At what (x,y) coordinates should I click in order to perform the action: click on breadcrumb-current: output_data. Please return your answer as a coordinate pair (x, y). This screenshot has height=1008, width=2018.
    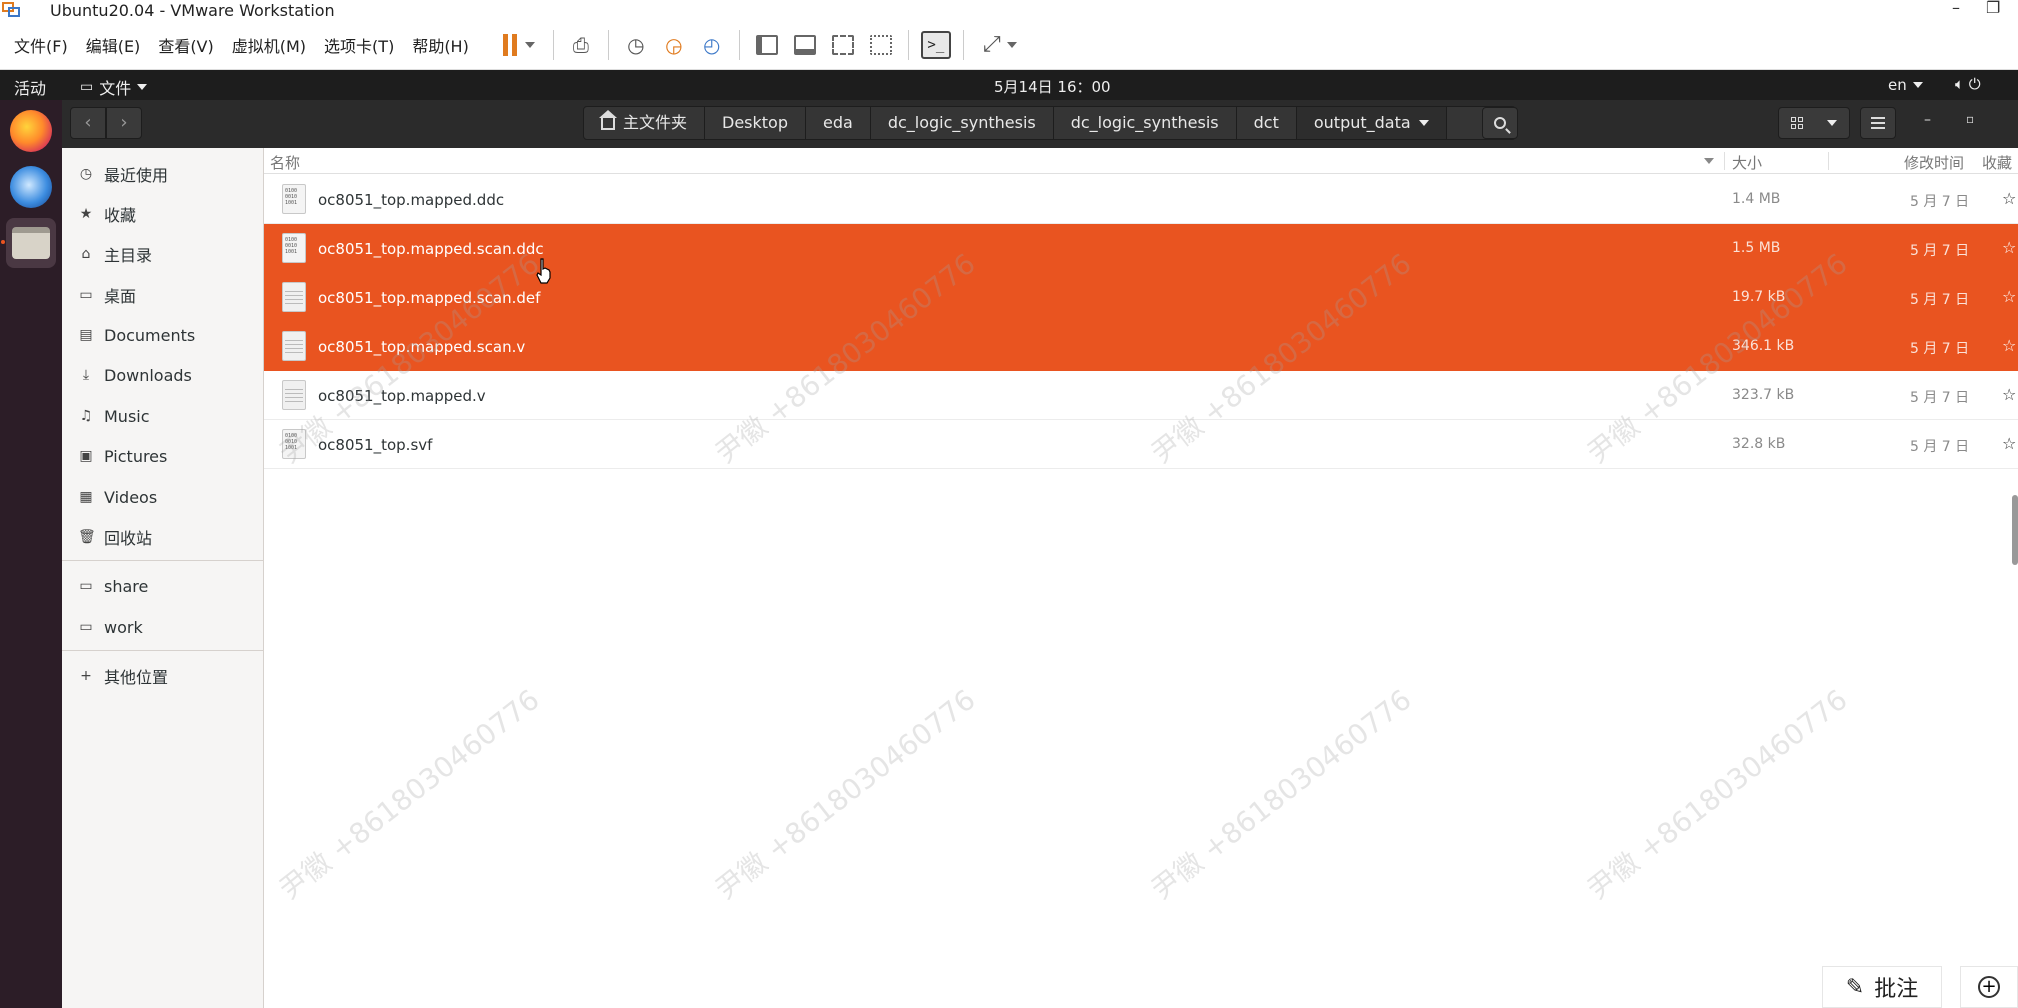
    Looking at the image, I should click on (1371, 123).